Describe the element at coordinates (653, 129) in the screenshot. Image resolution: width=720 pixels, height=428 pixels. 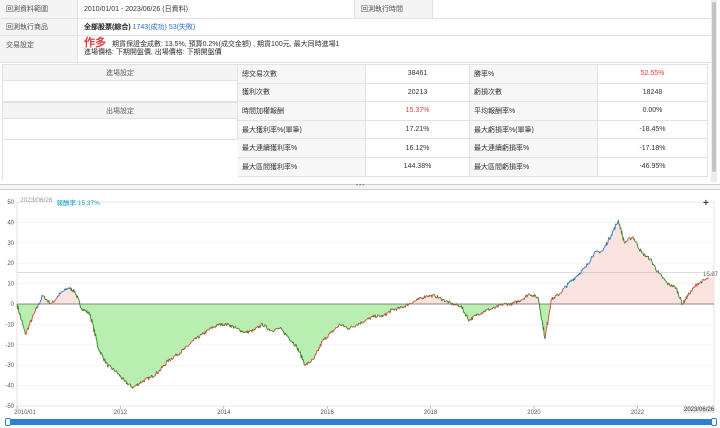
I see `stat-value: -18.45%` at that location.